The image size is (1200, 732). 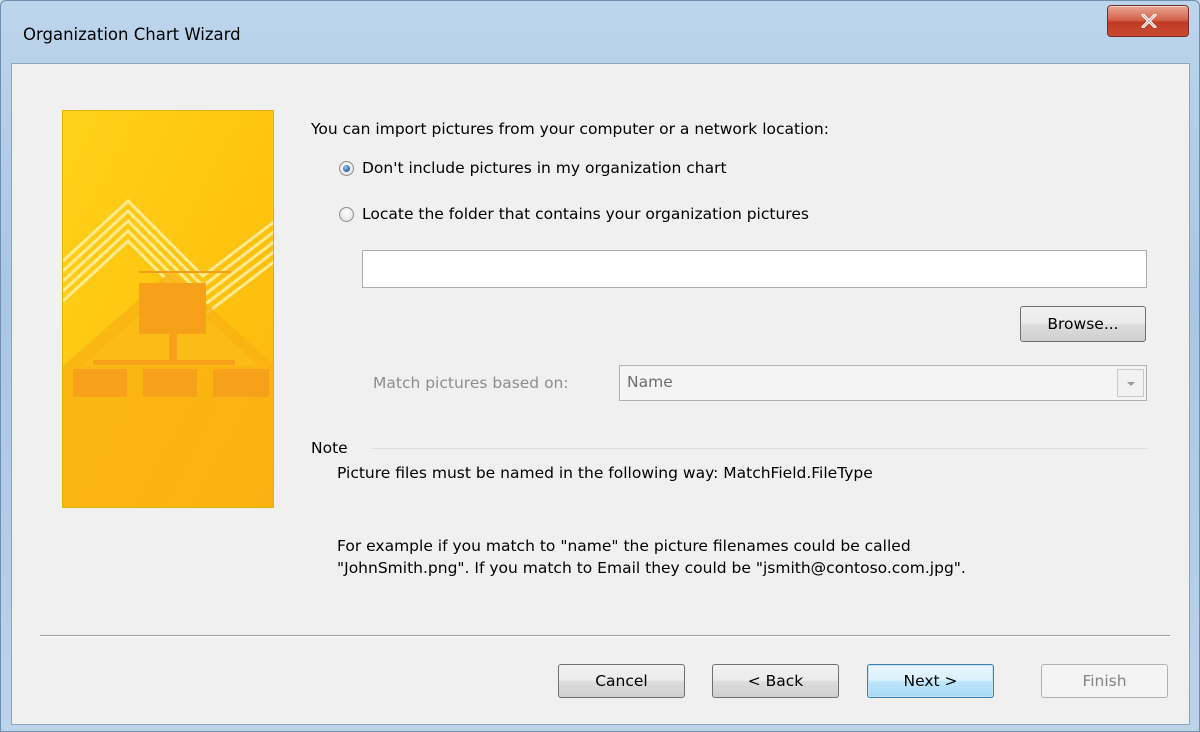 I want to click on locate-folder-radio, so click(x=346, y=214).